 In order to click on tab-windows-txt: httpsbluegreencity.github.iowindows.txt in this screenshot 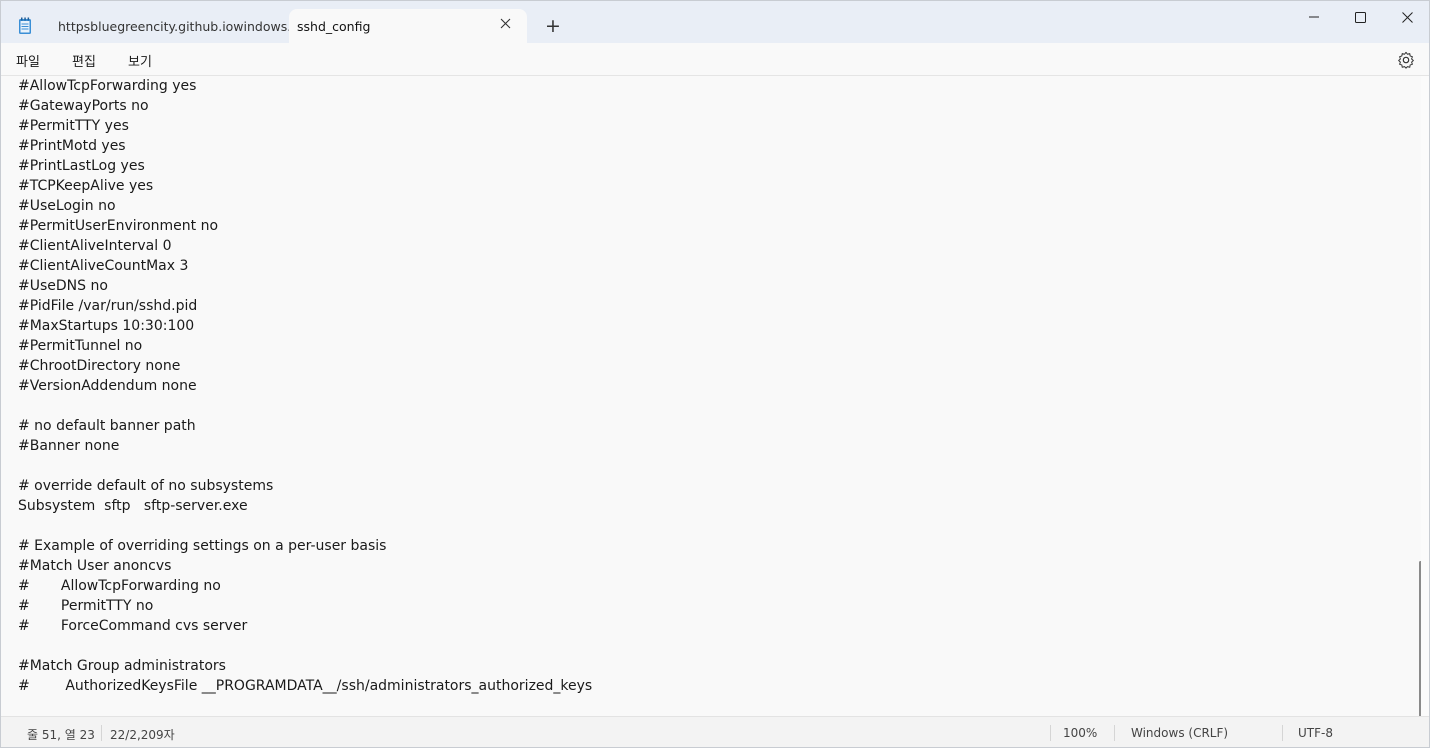, I will do `click(176, 26)`.